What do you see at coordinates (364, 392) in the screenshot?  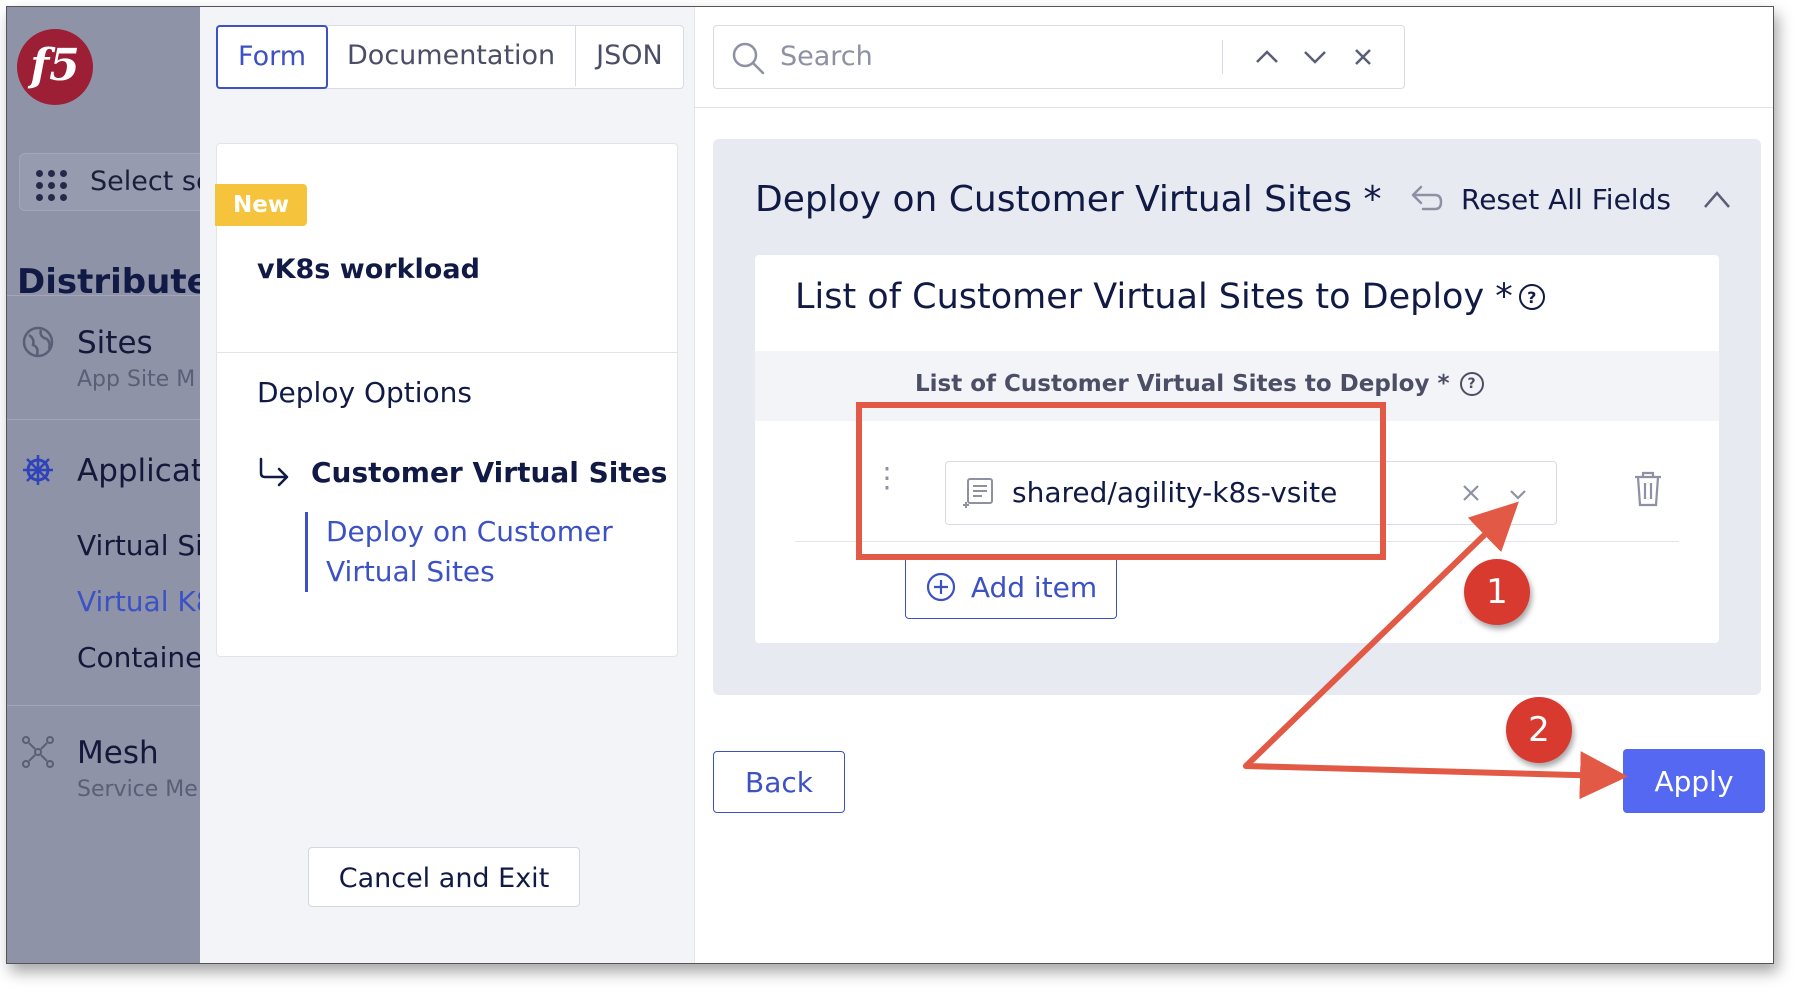 I see `outline-deploy-options: Deploy Options` at bounding box center [364, 392].